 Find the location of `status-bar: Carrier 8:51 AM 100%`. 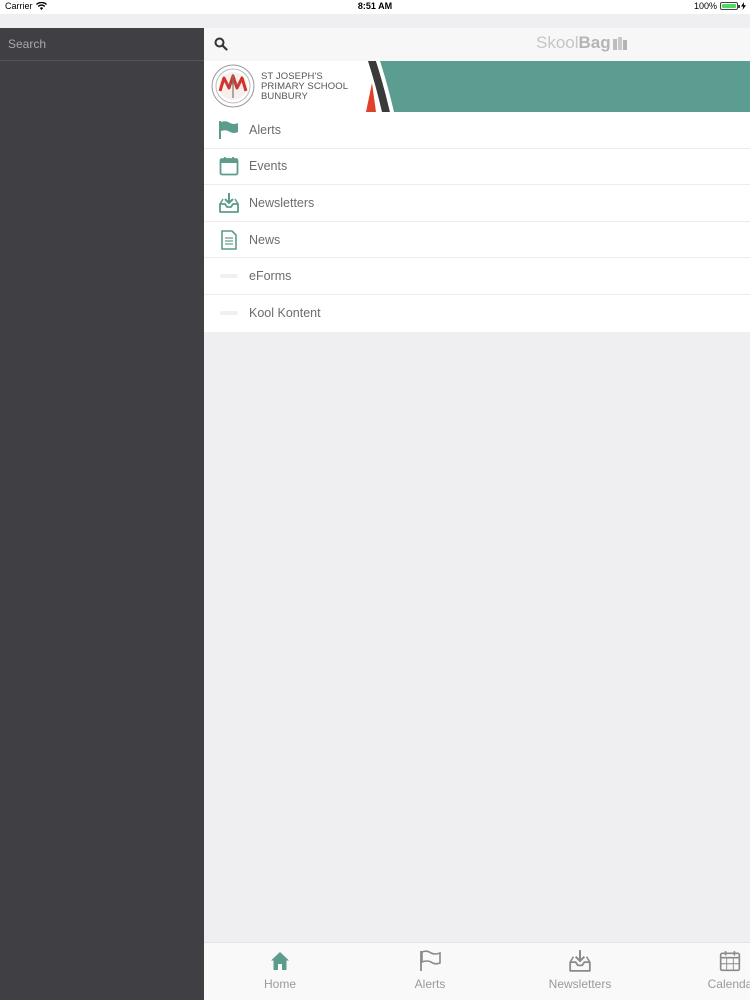

status-bar: Carrier 8:51 AM 100% is located at coordinates (375, 7).